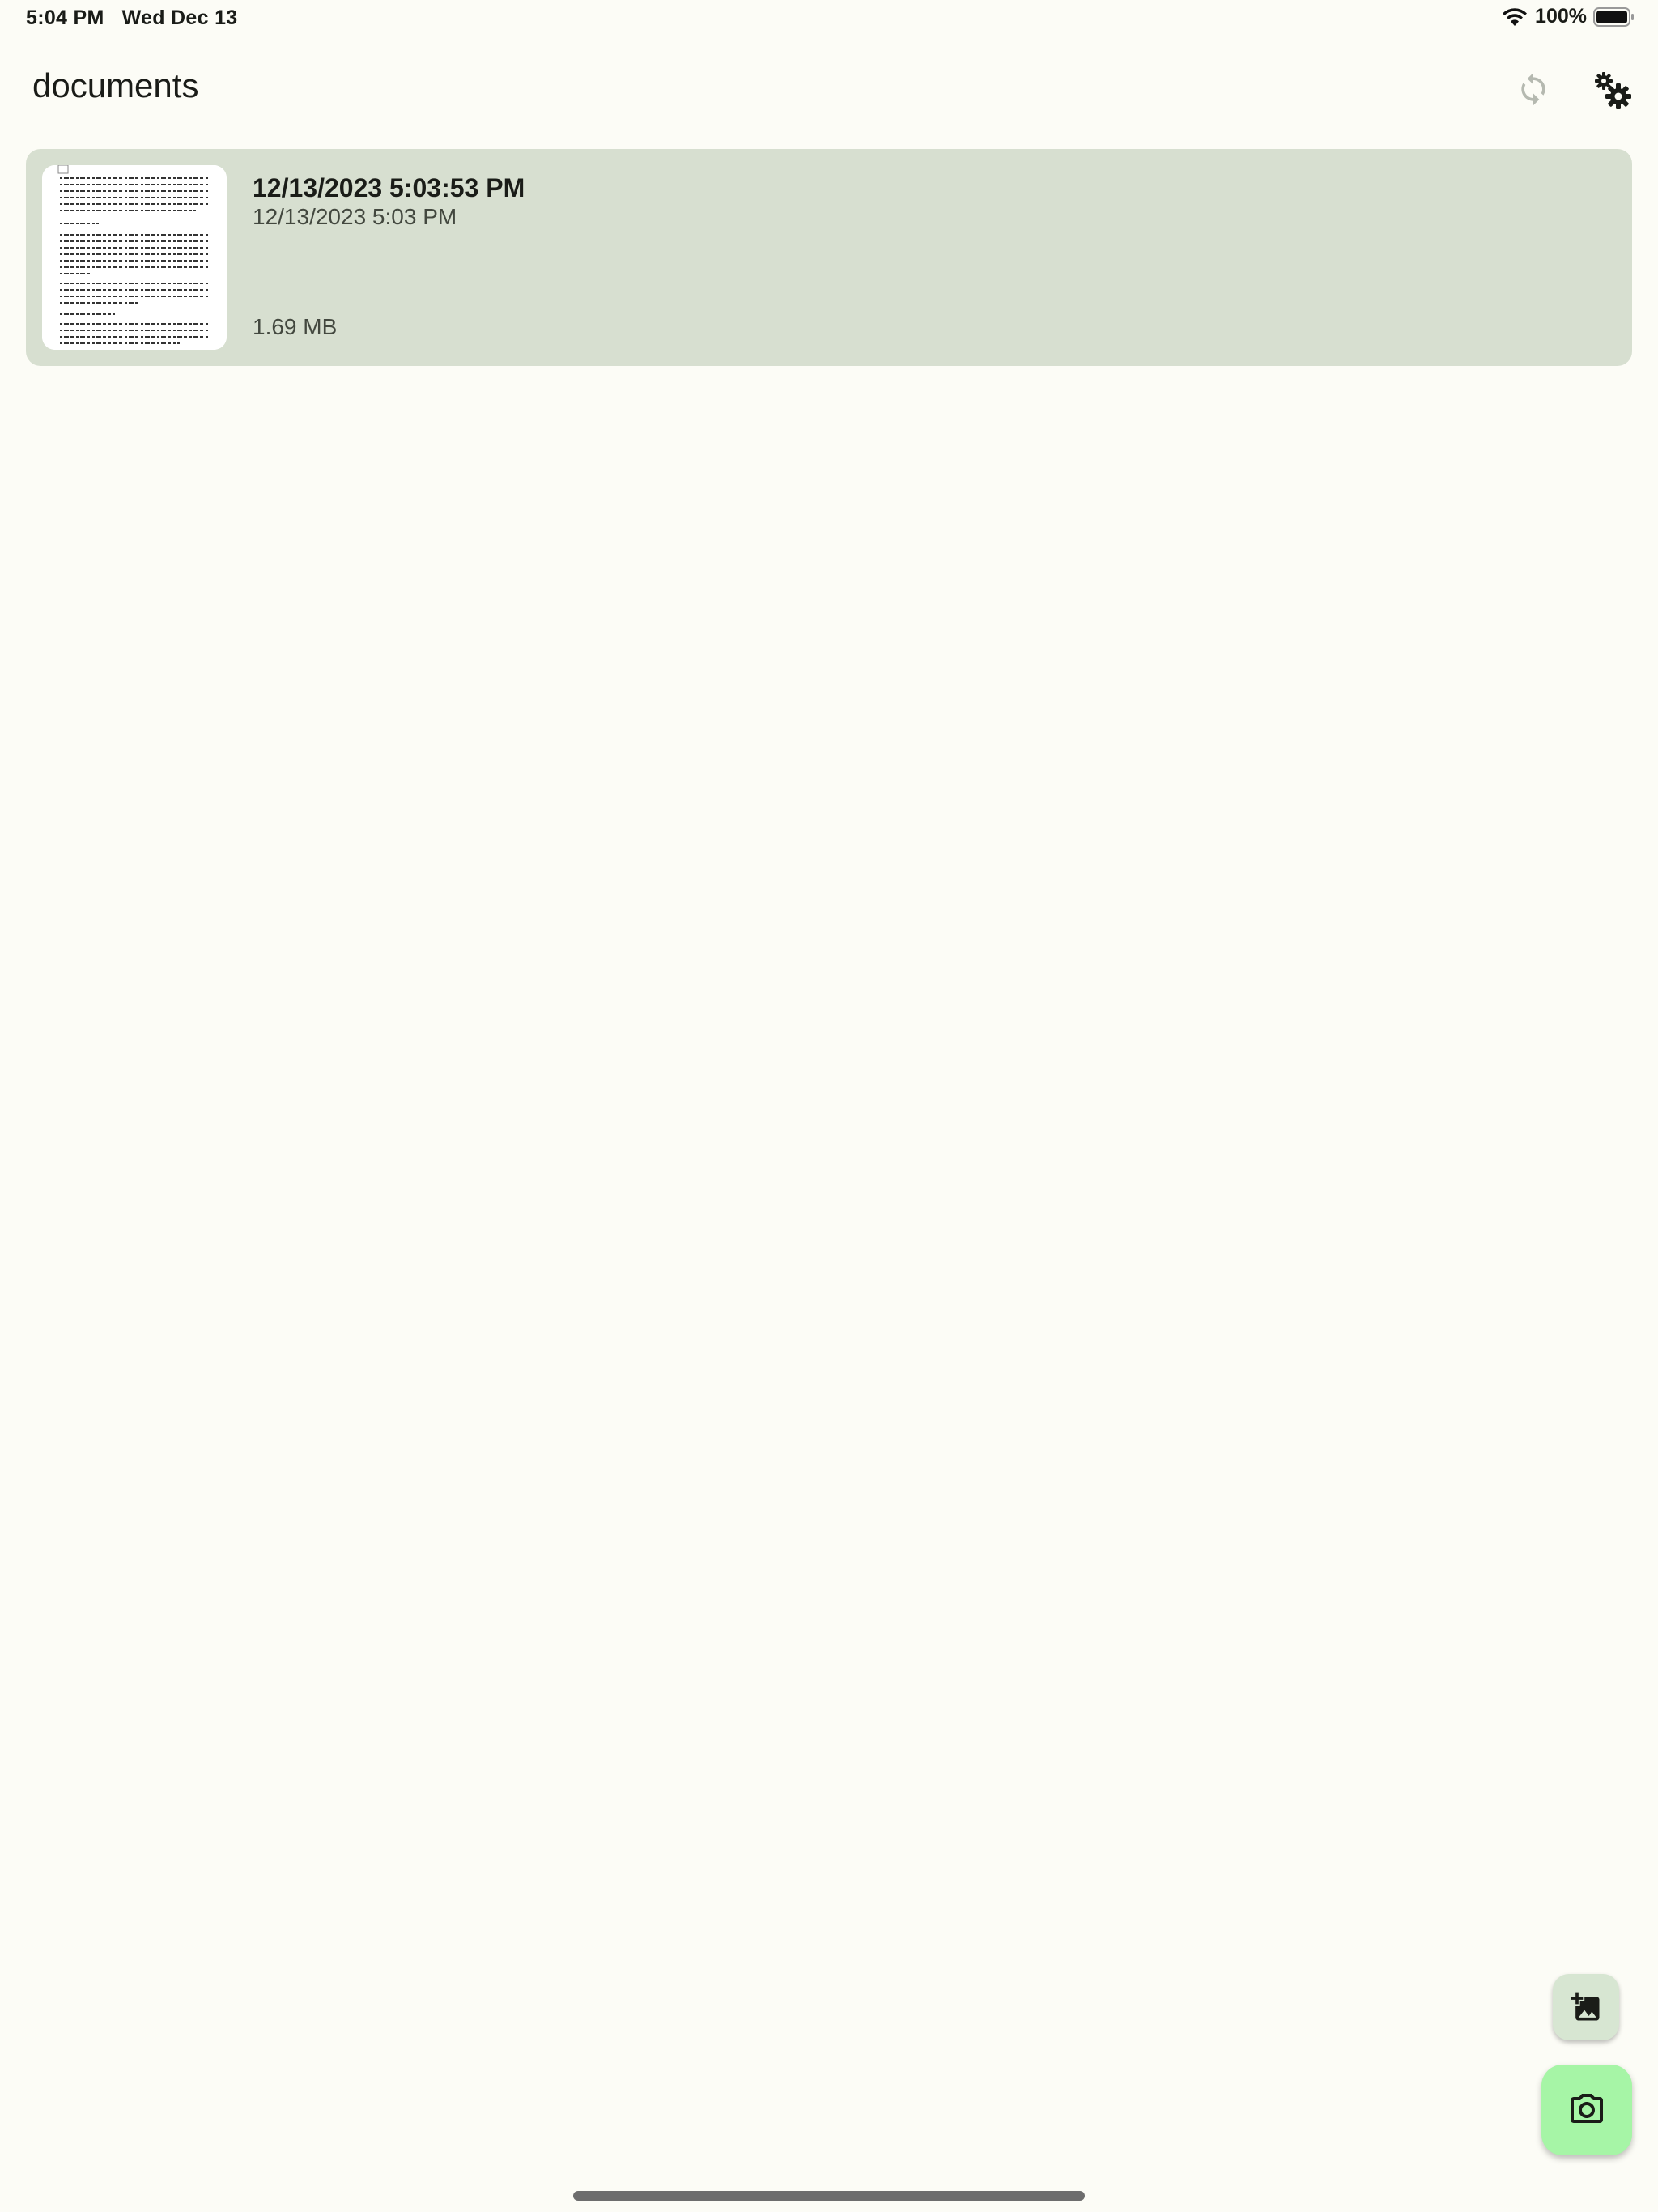 Image resolution: width=1658 pixels, height=2212 pixels. I want to click on status-left: 5:04 PM Wed Dec 13, so click(131, 18).